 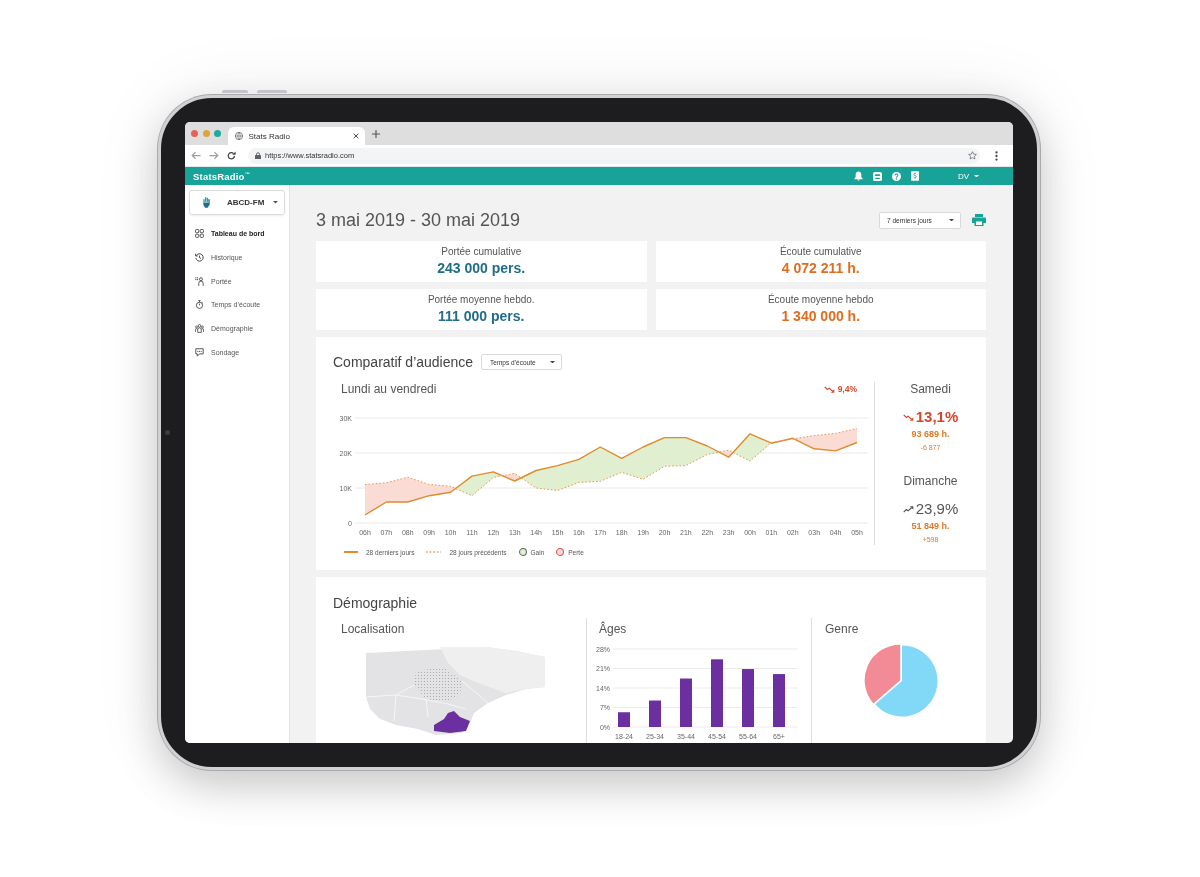 I want to click on people-group-icon, so click(x=199, y=329).